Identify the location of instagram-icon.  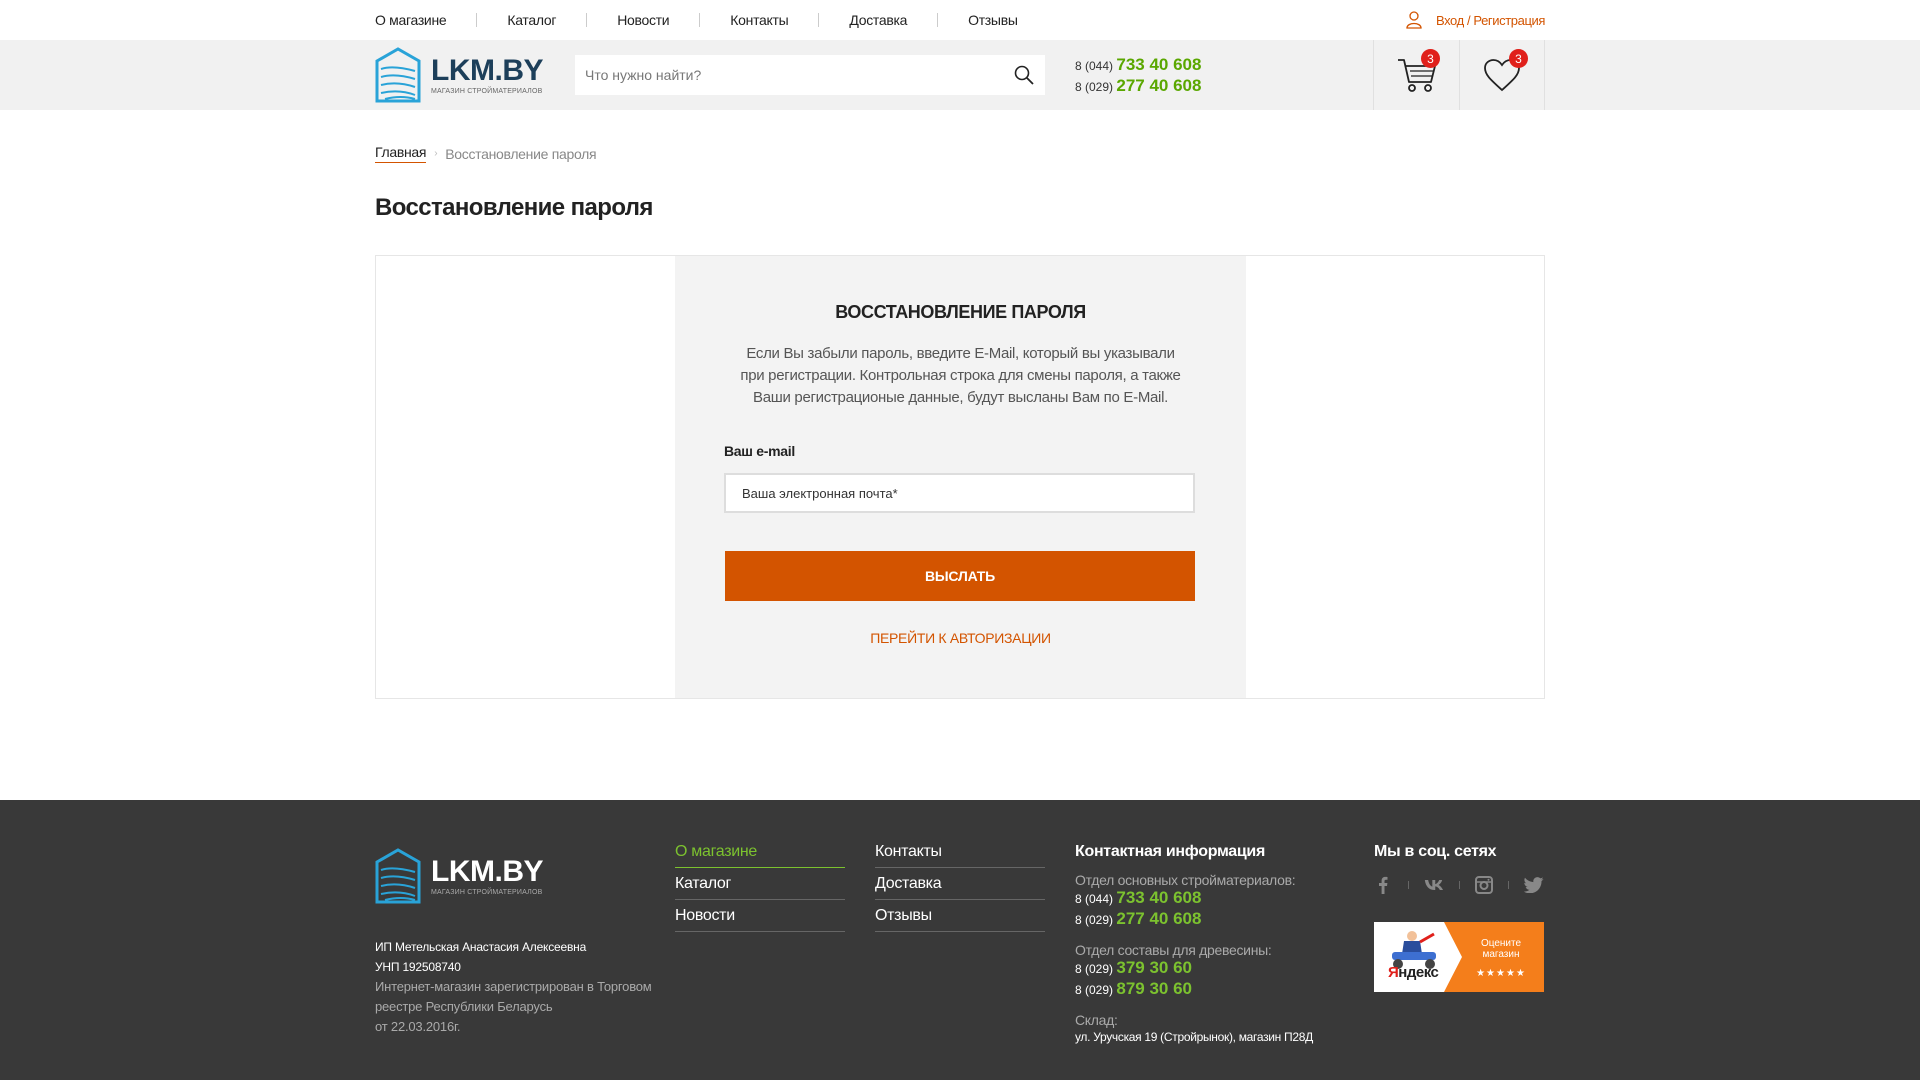
(1483, 885).